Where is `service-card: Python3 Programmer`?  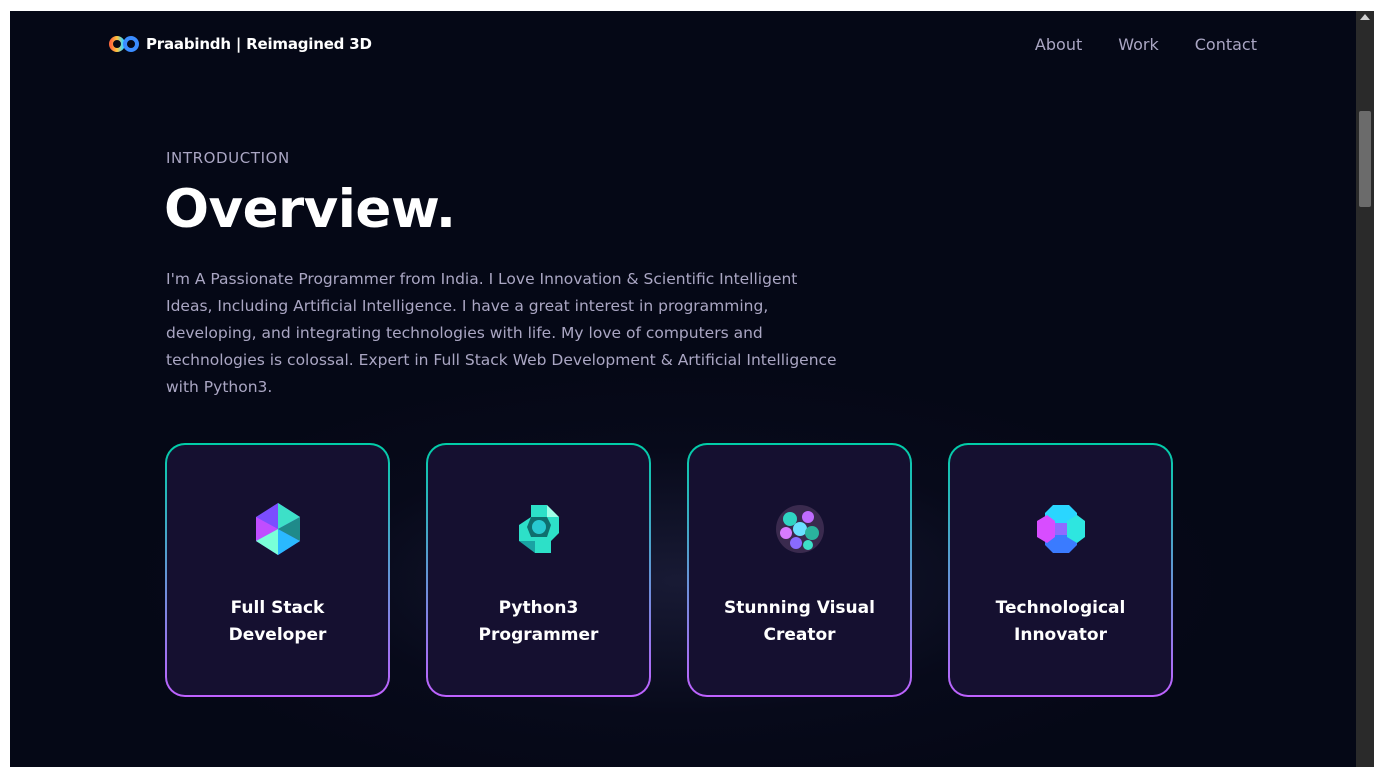 service-card: Python3 Programmer is located at coordinates (538, 570).